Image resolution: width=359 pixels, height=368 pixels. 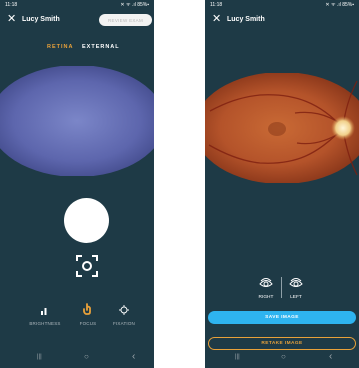 What do you see at coordinates (282, 317) in the screenshot?
I see `save-image-button: SAVE IMAGE` at bounding box center [282, 317].